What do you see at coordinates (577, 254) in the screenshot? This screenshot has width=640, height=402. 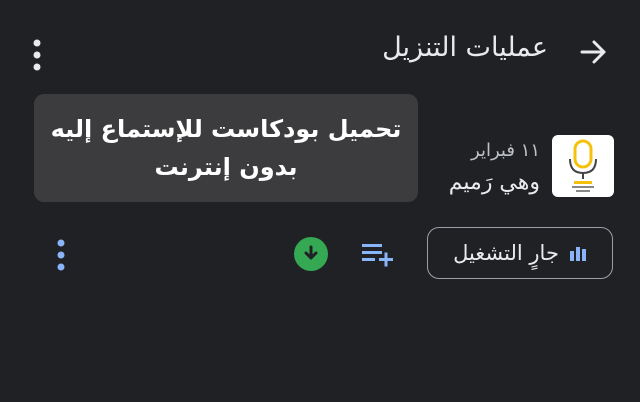 I see `equalizer-bars-icon` at bounding box center [577, 254].